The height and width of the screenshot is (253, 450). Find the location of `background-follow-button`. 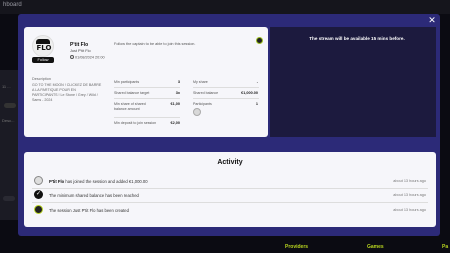

background-follow-button is located at coordinates (10, 105).